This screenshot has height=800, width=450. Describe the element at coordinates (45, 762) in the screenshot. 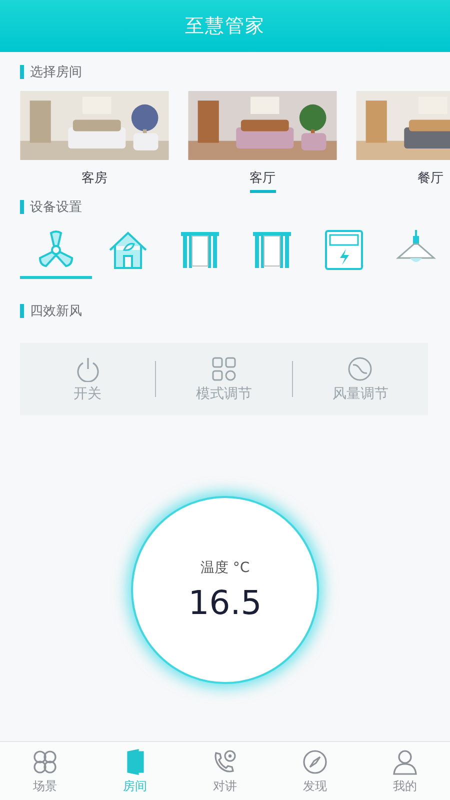

I see `clover-icon` at that location.